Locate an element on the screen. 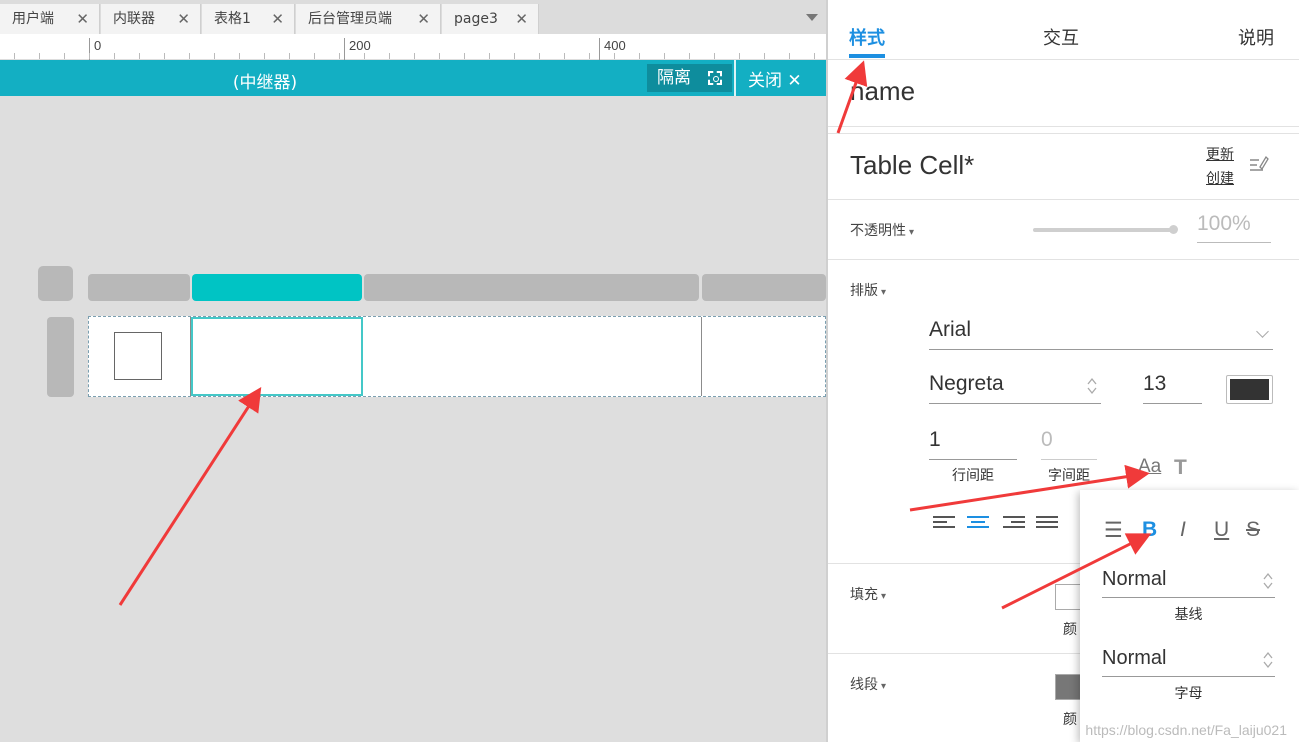 This screenshot has height=742, width=1299. isolate-button: 隔离 is located at coordinates (689, 78).